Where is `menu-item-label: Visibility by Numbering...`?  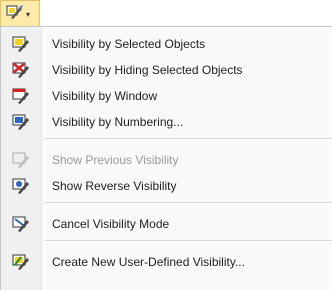
menu-item-label: Visibility by Numbering... is located at coordinates (118, 122).